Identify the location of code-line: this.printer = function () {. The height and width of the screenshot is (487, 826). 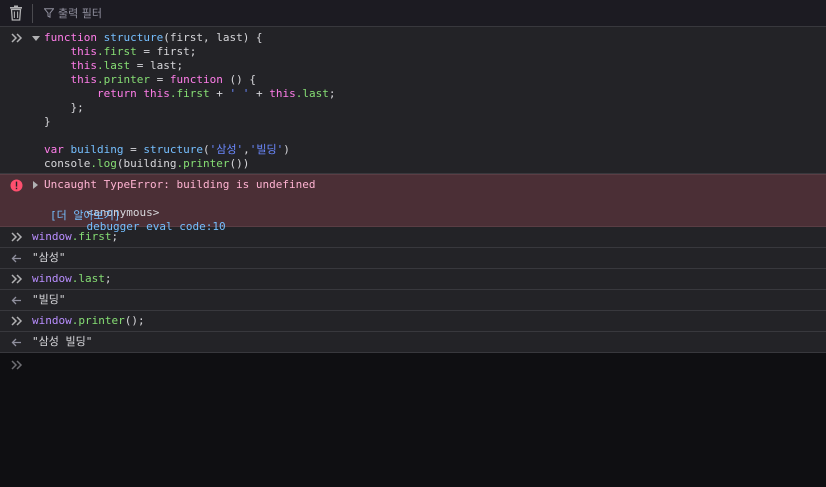
(150, 80).